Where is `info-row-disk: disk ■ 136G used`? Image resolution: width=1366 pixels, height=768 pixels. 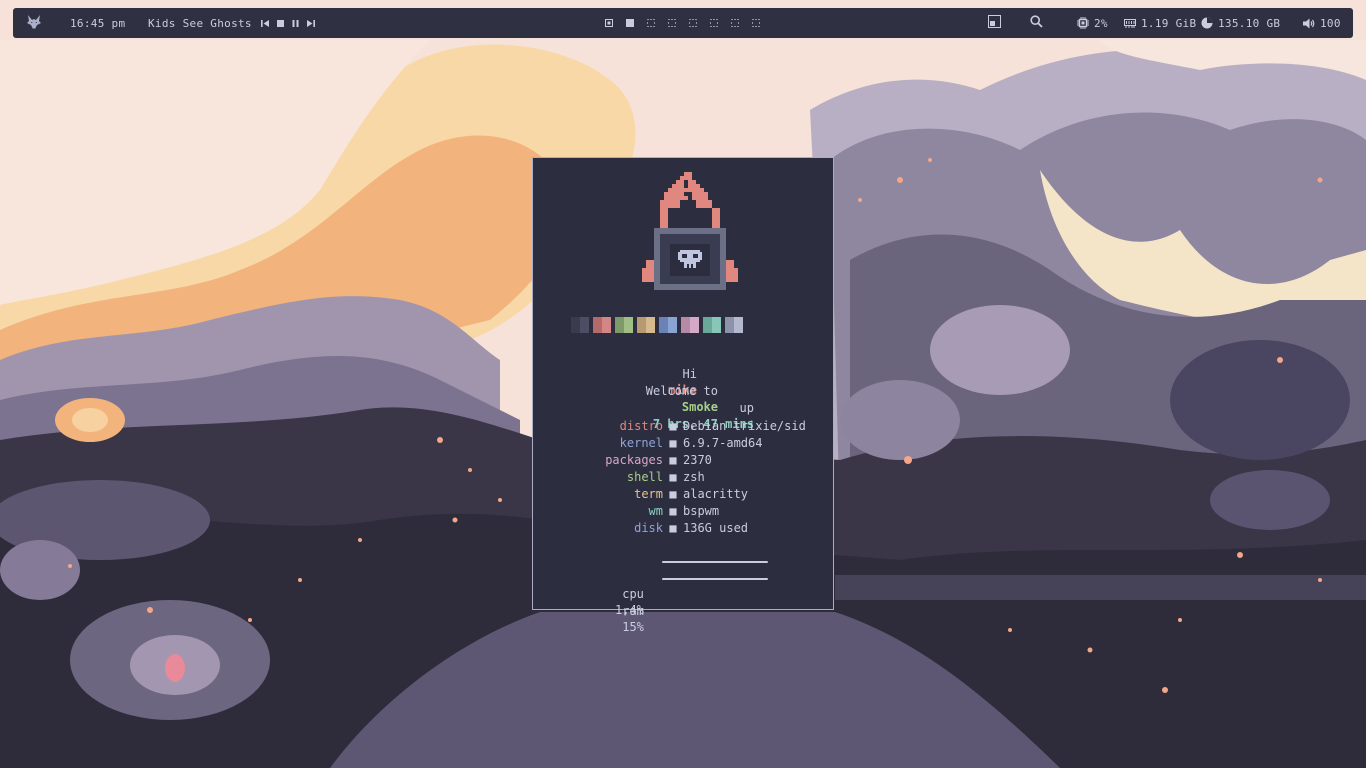
info-row-disk: disk ■ 136G used is located at coordinates (683, 528).